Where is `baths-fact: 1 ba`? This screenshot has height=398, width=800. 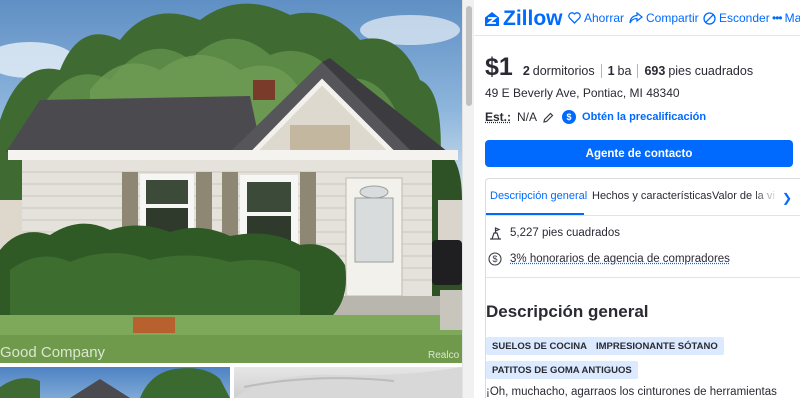 baths-fact: 1 ba is located at coordinates (619, 71).